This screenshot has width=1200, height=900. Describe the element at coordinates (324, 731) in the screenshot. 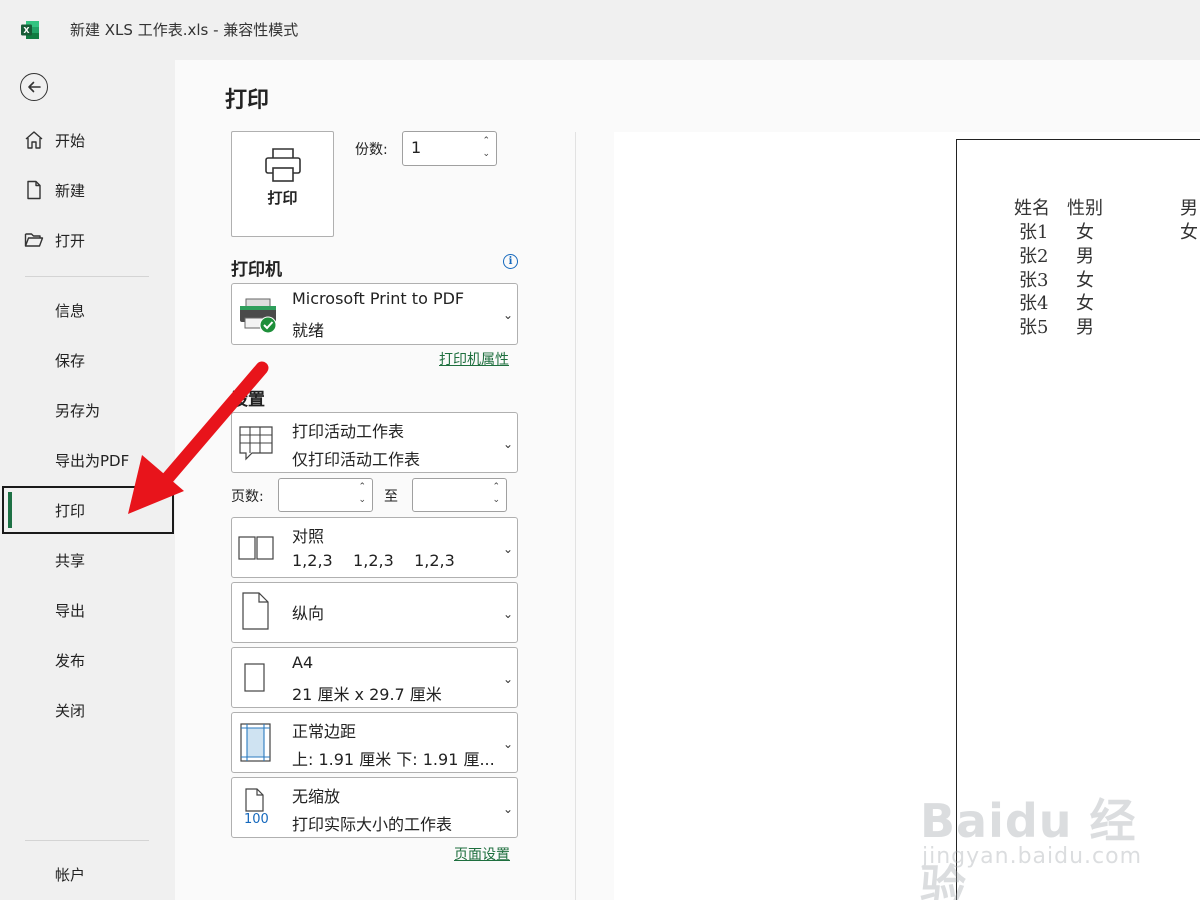

I see `margins-title: 正常边距` at that location.